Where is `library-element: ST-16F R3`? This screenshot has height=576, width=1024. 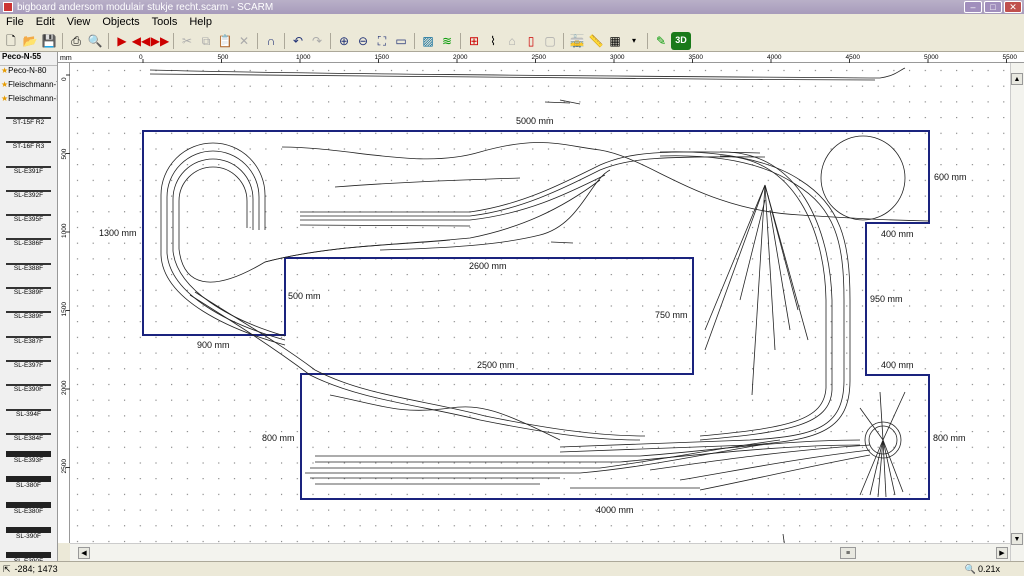
library-element: ST-16F R3 is located at coordinates (28, 145).